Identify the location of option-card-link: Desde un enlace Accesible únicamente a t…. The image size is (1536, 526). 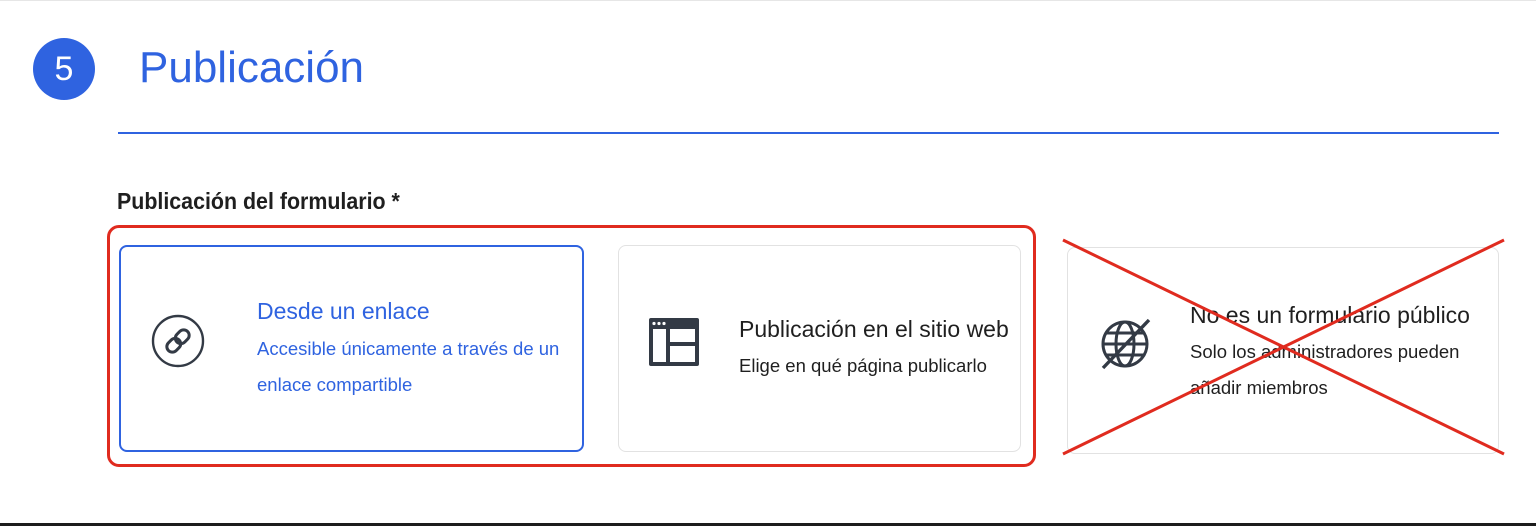
(351, 348).